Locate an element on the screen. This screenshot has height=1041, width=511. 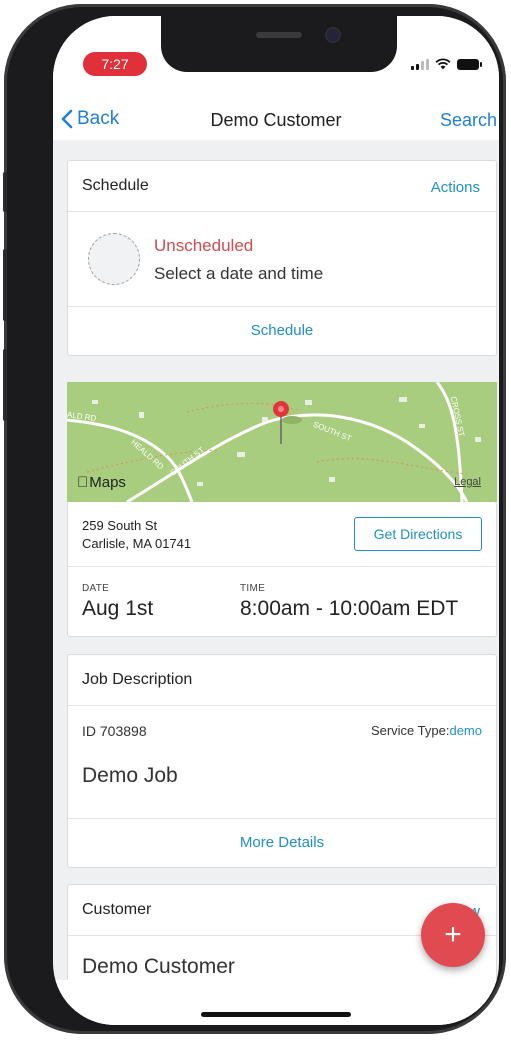
volume-down-button is located at coordinates (5, 385).